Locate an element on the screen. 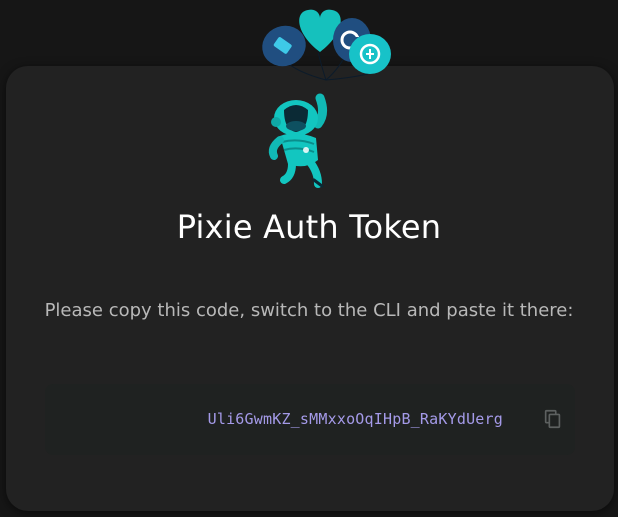 This screenshot has height=517, width=618. page-title: Pixie Auth Token is located at coordinates (309, 227).